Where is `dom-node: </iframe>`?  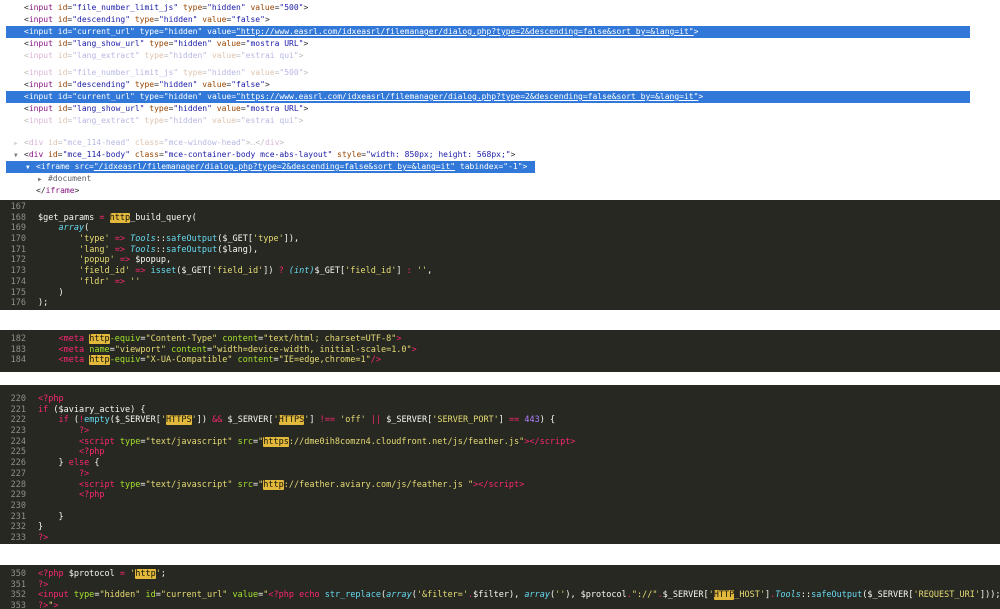
dom-node: </iframe> is located at coordinates (488, 191).